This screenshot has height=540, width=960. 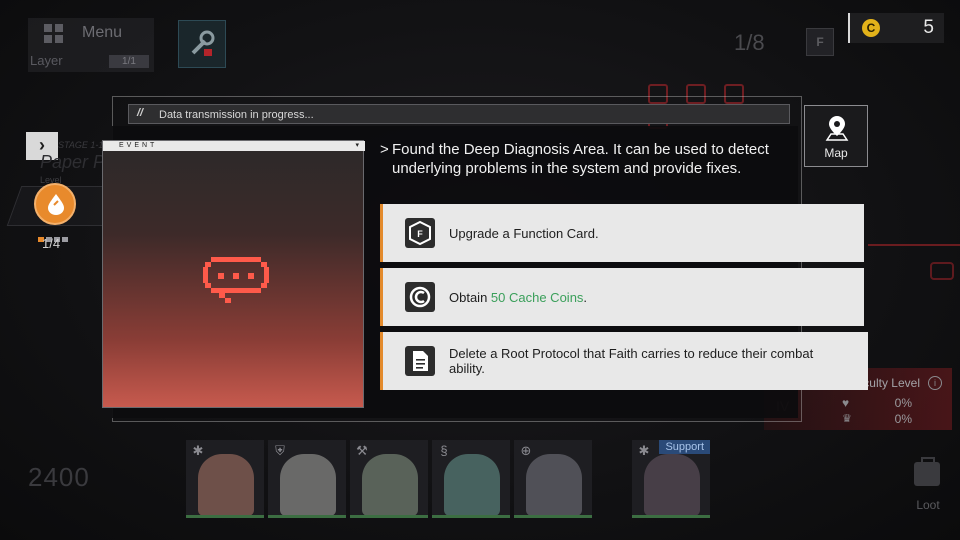 What do you see at coordinates (384, 149) in the screenshot?
I see `description-prefix: >` at bounding box center [384, 149].